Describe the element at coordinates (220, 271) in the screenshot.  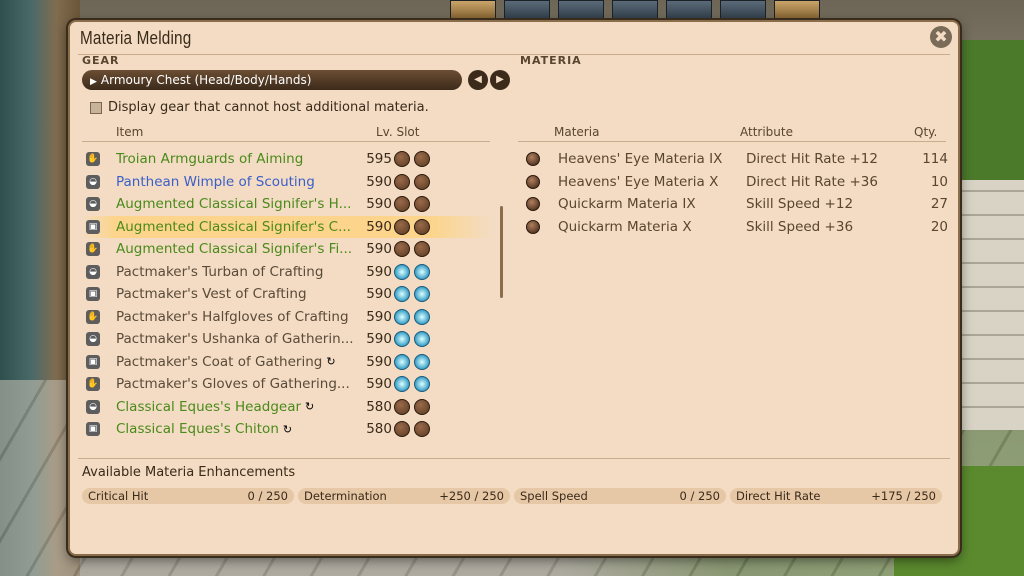
I see `gear-name: Pactmaker's Turban of Crafting` at that location.